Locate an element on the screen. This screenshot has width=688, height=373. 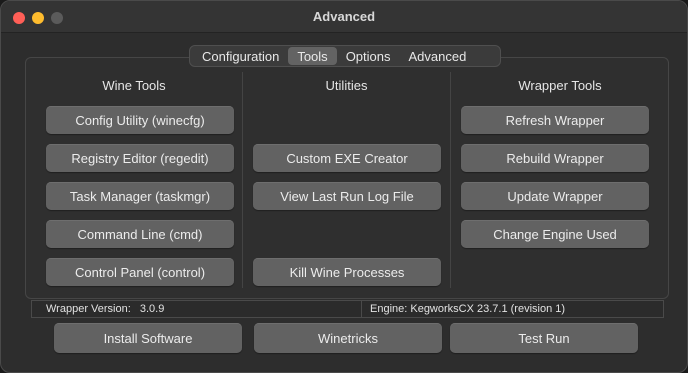
task-manager-button: Task Manager (taskmgr) is located at coordinates (140, 196).